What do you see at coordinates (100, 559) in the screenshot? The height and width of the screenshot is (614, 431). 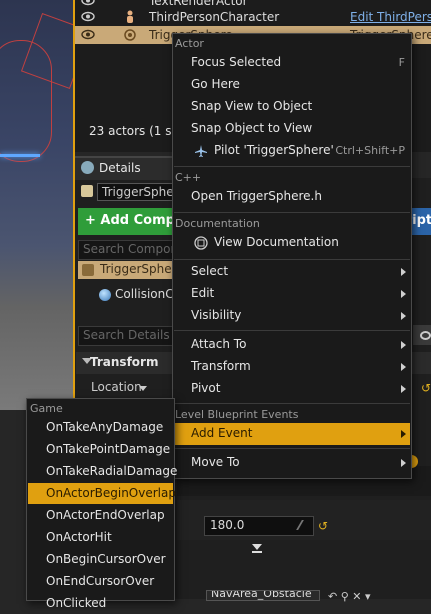 I see `event-item: OnBeginCursorOver` at bounding box center [100, 559].